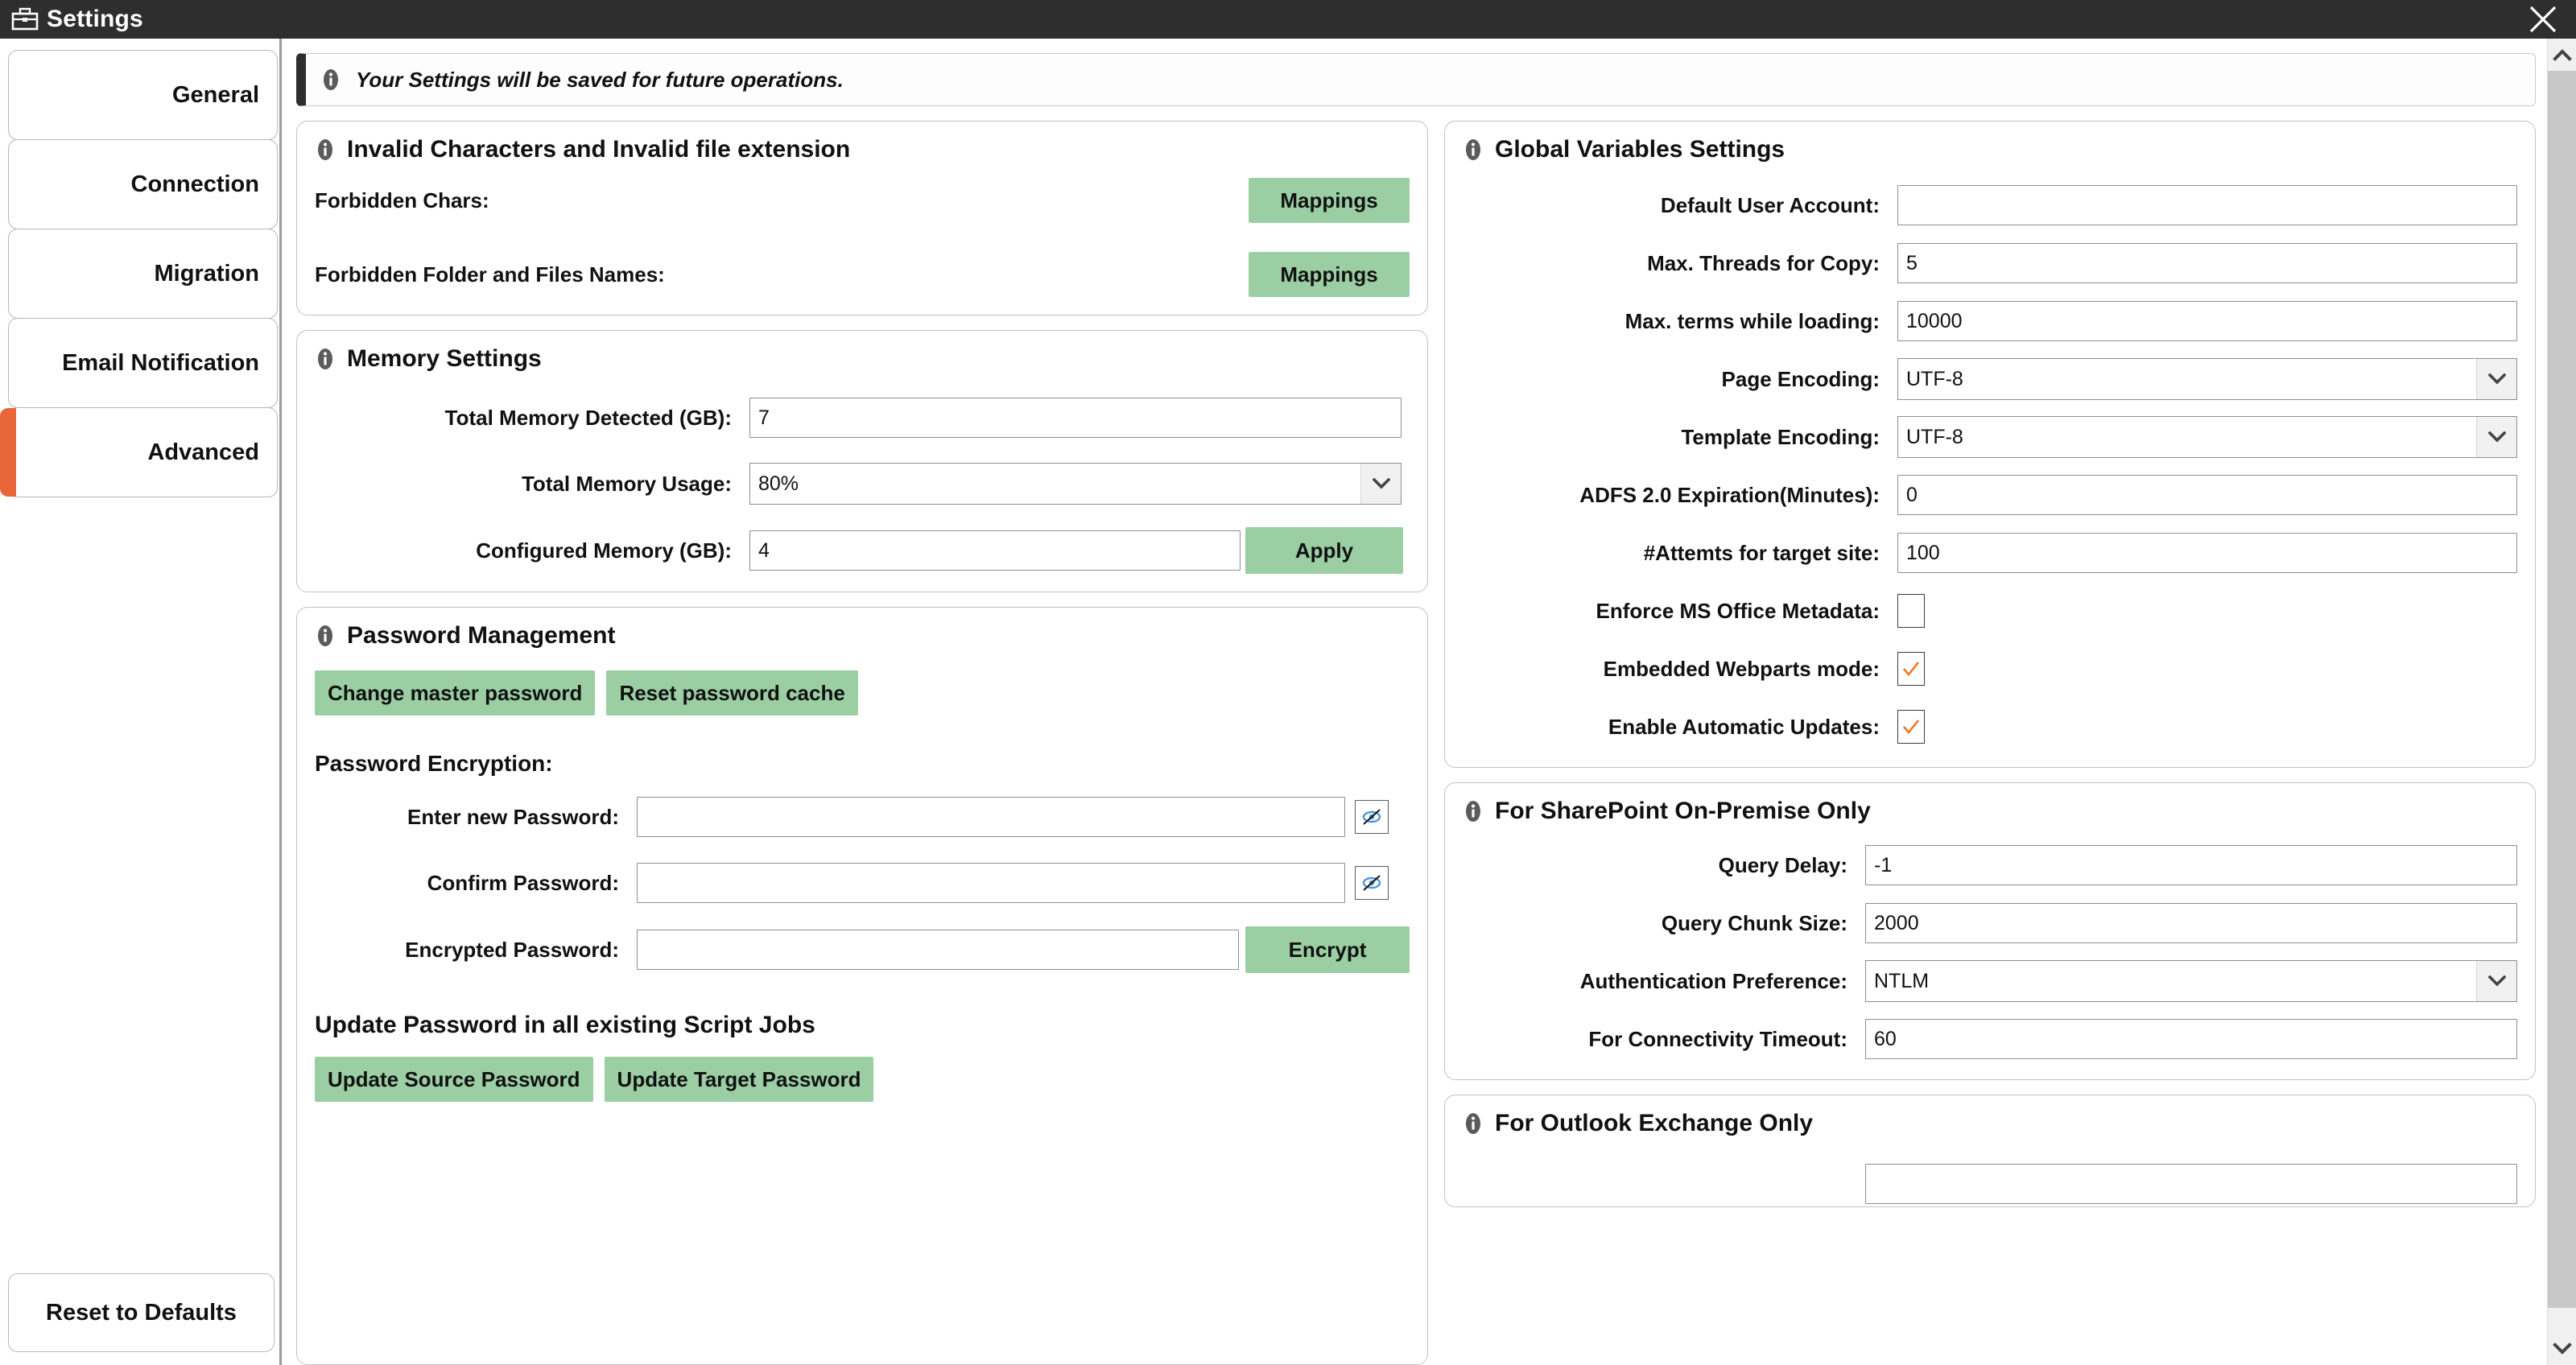 The width and height of the screenshot is (2576, 1365). I want to click on adfs-expiration-input, so click(2207, 495).